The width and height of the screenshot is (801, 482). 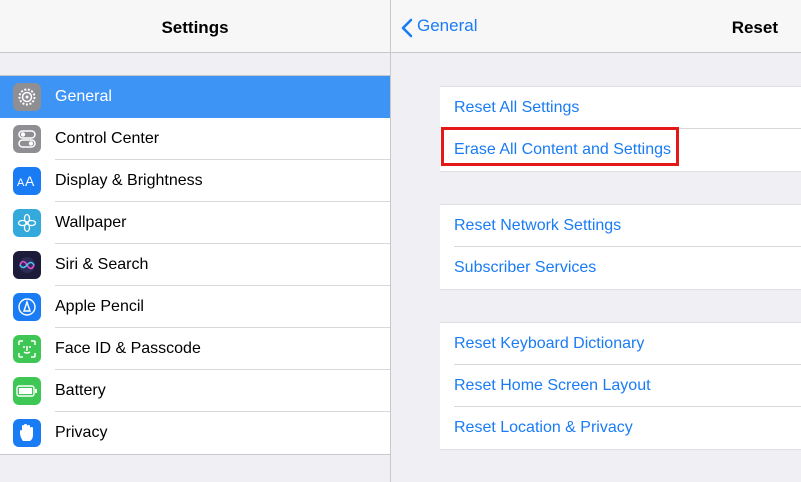 I want to click on sidebar-item-wallpaper: Wallpaper, so click(x=195, y=223).